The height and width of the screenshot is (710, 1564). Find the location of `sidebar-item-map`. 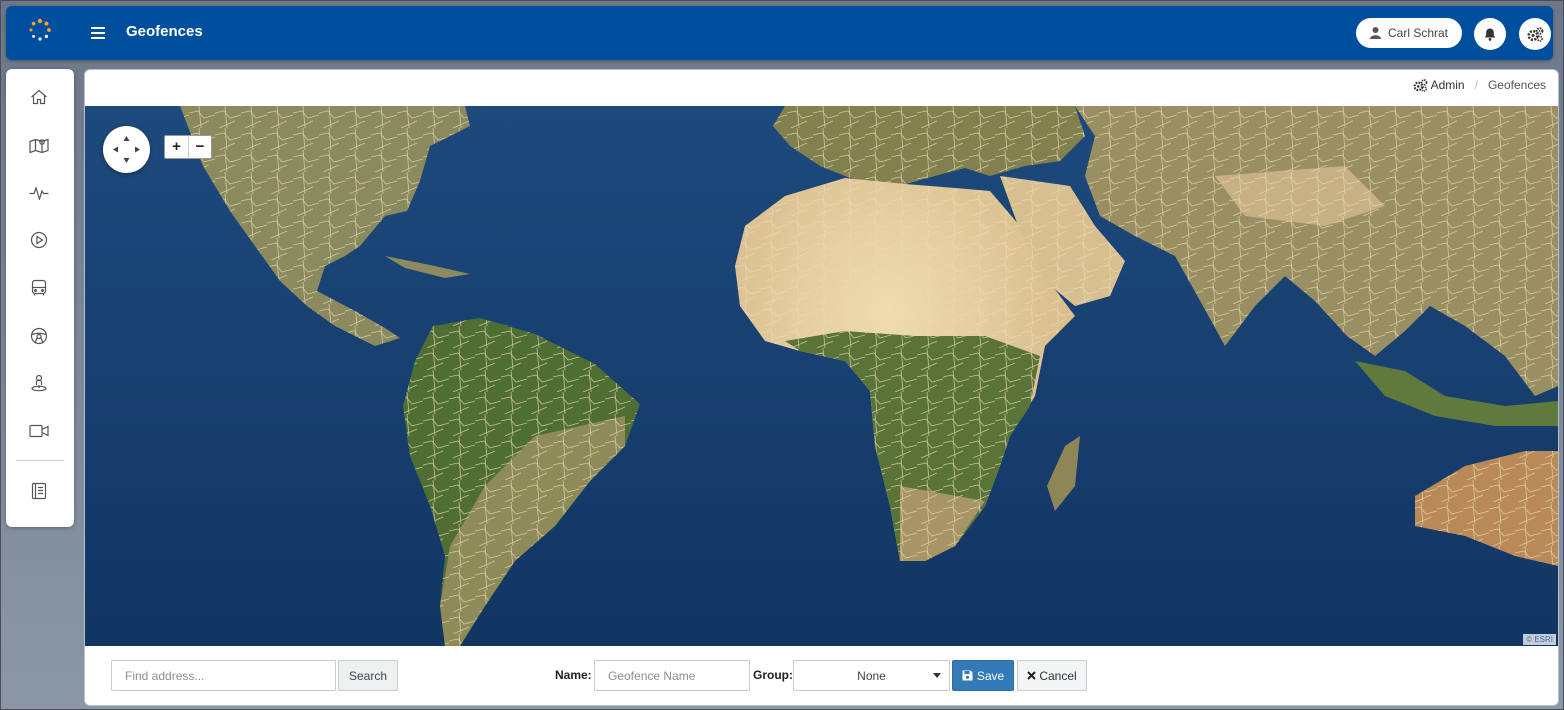

sidebar-item-map is located at coordinates (39, 145).